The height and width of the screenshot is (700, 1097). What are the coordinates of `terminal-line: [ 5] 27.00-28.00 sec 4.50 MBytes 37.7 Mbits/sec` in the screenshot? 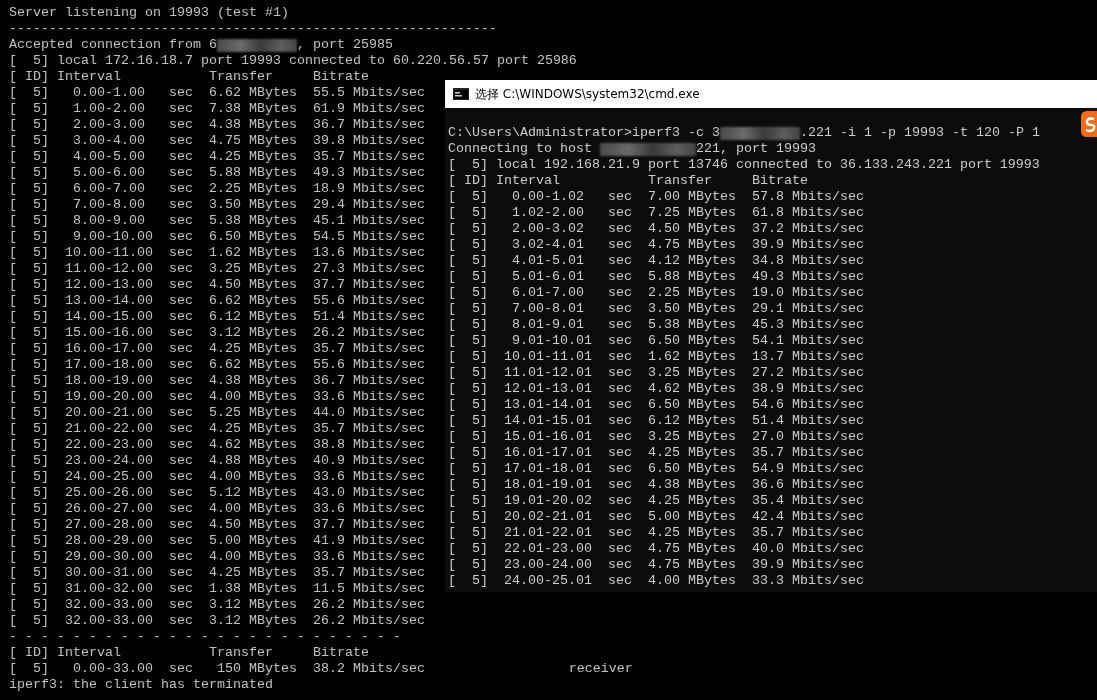 It's located at (217, 525).